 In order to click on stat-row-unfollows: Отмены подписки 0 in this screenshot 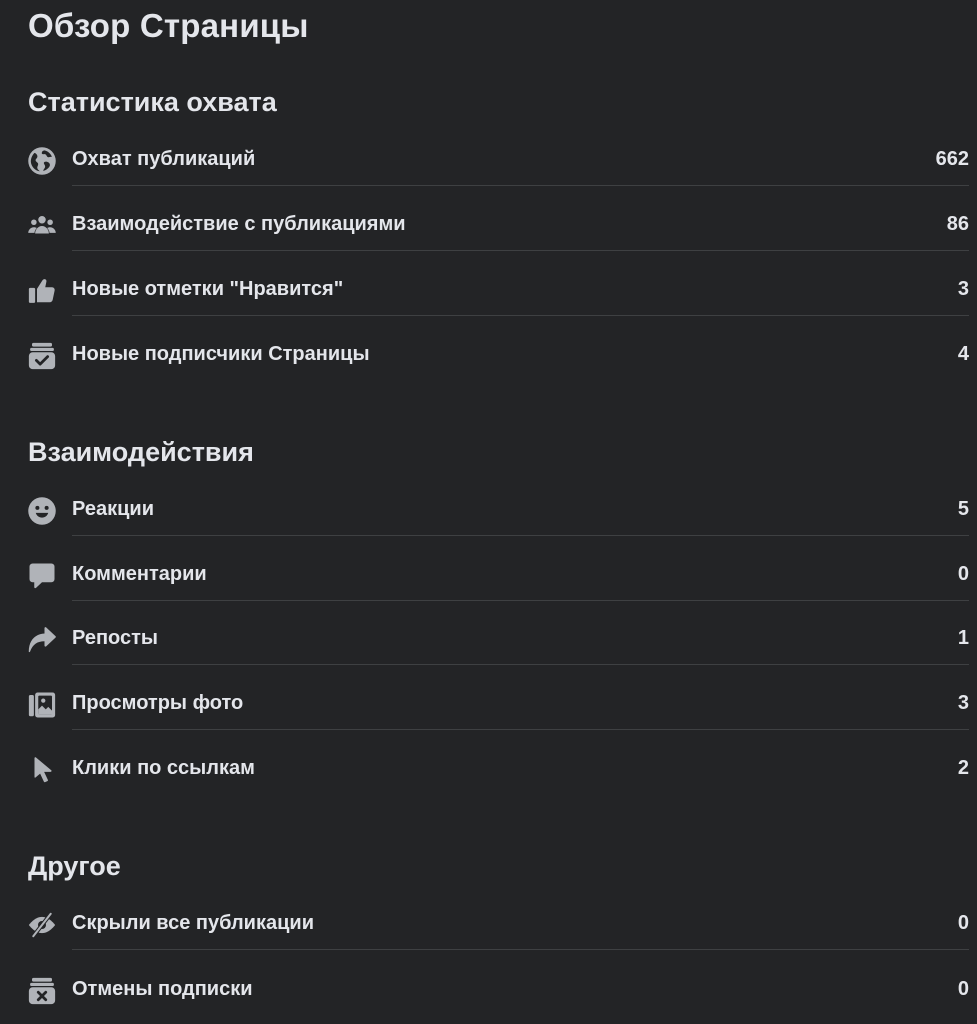, I will do `click(497, 990)`.